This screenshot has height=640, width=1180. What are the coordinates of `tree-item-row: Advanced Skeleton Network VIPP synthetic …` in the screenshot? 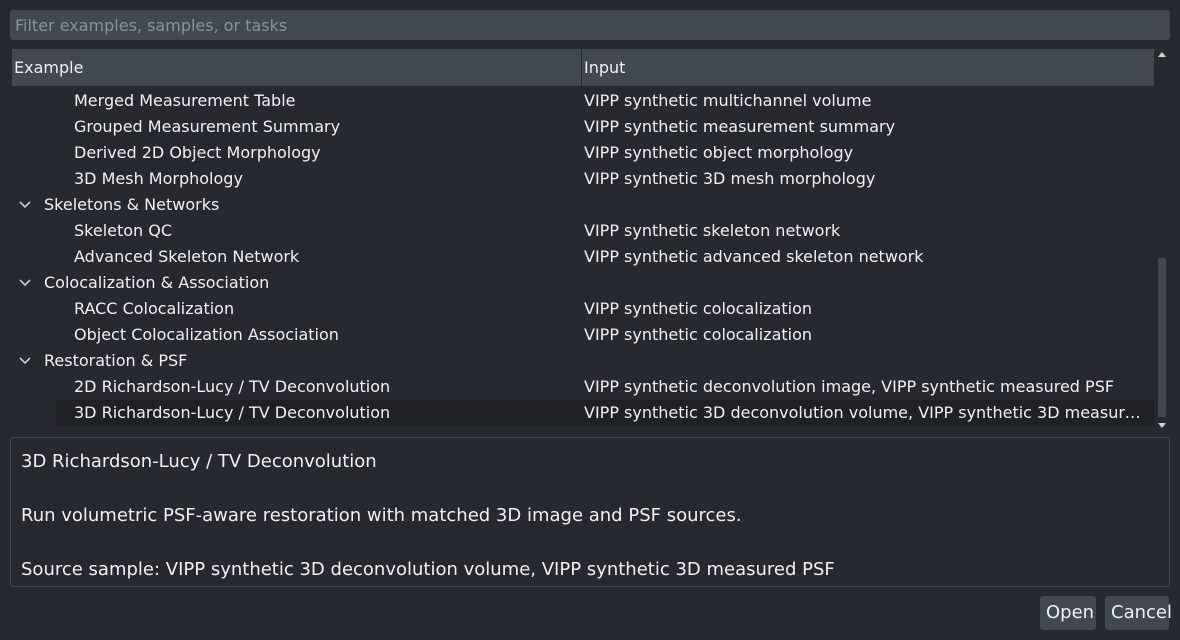 It's located at (583, 257).